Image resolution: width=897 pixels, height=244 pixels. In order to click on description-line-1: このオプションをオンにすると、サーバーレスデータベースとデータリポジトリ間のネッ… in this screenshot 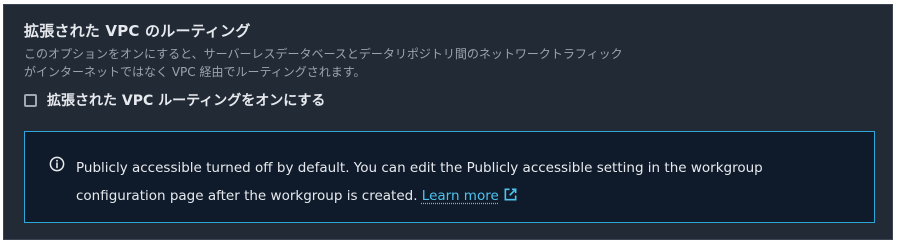, I will do `click(323, 54)`.